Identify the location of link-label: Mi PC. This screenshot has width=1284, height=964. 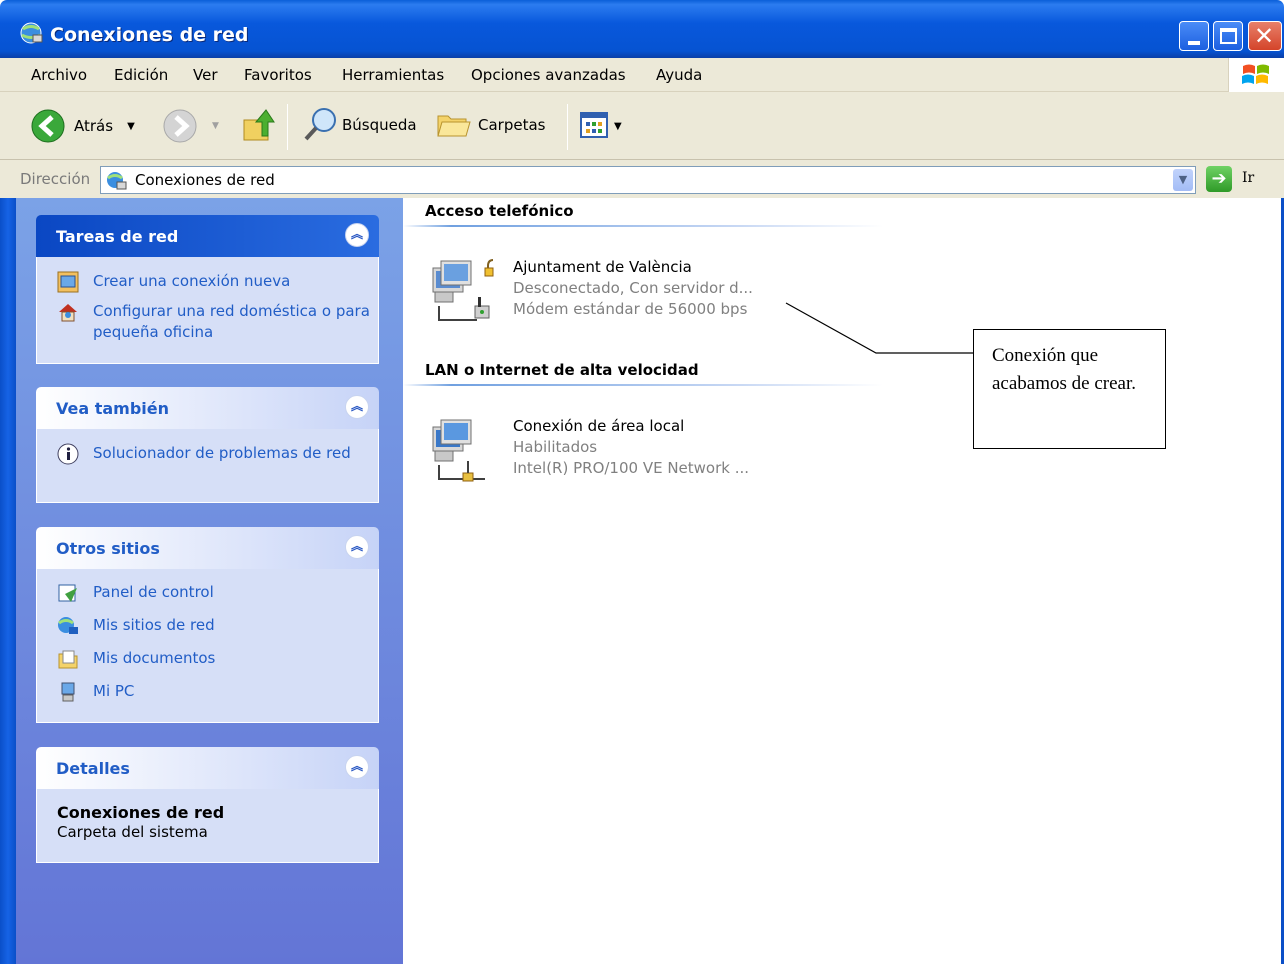
(114, 691).